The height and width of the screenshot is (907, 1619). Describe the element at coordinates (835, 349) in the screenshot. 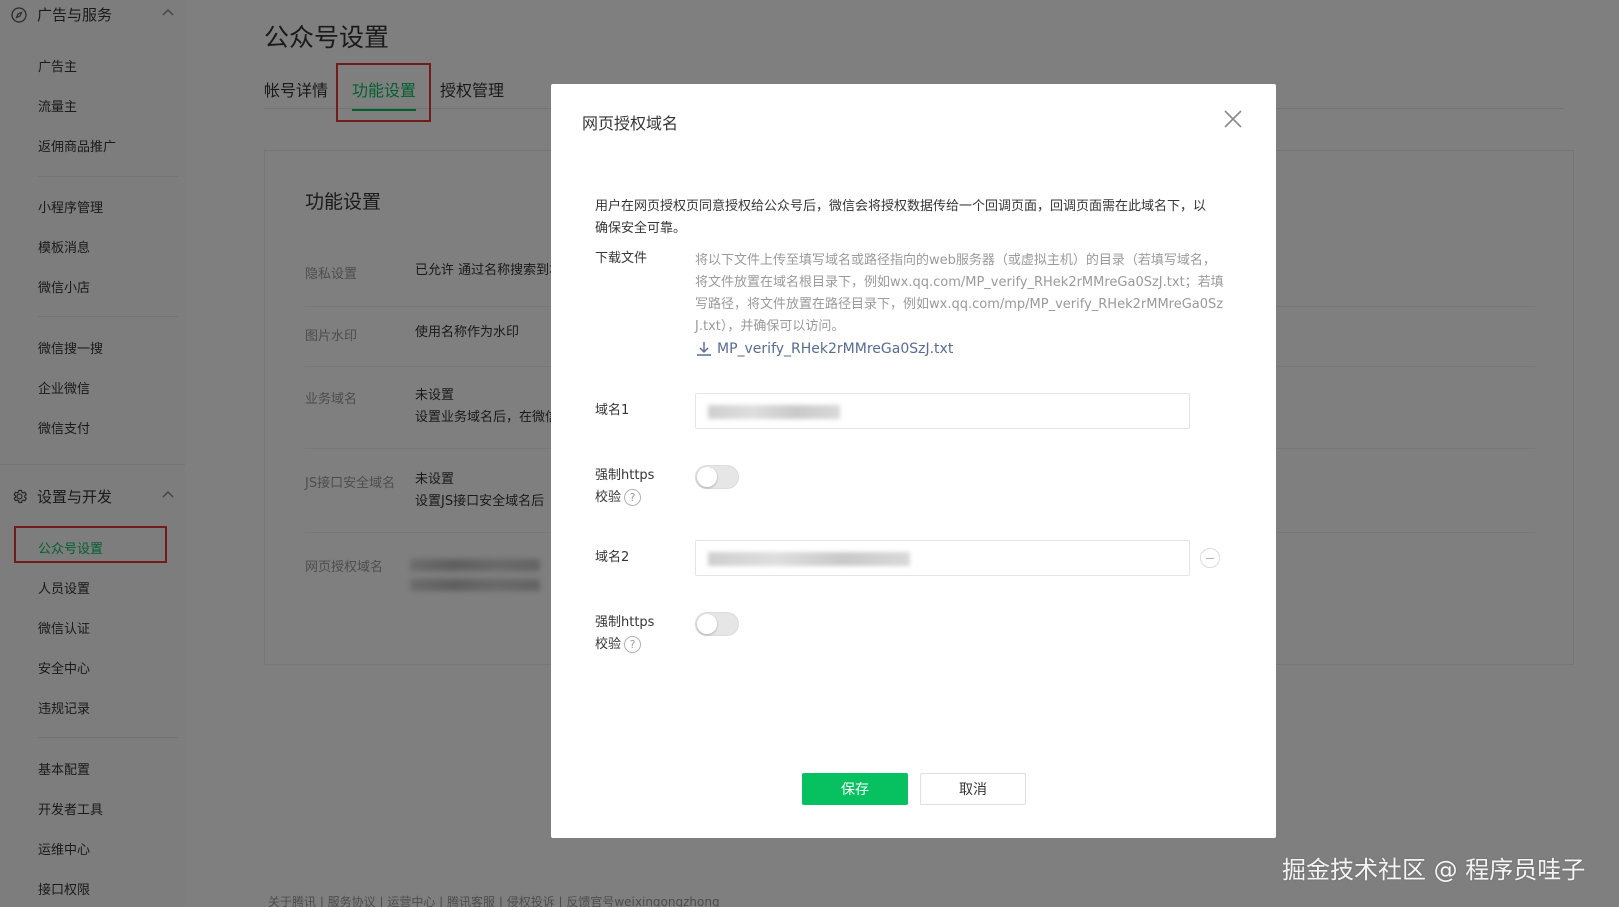

I see `download-file-name: MP_verify_RHek2rMMreGa0SzJ.txt` at that location.